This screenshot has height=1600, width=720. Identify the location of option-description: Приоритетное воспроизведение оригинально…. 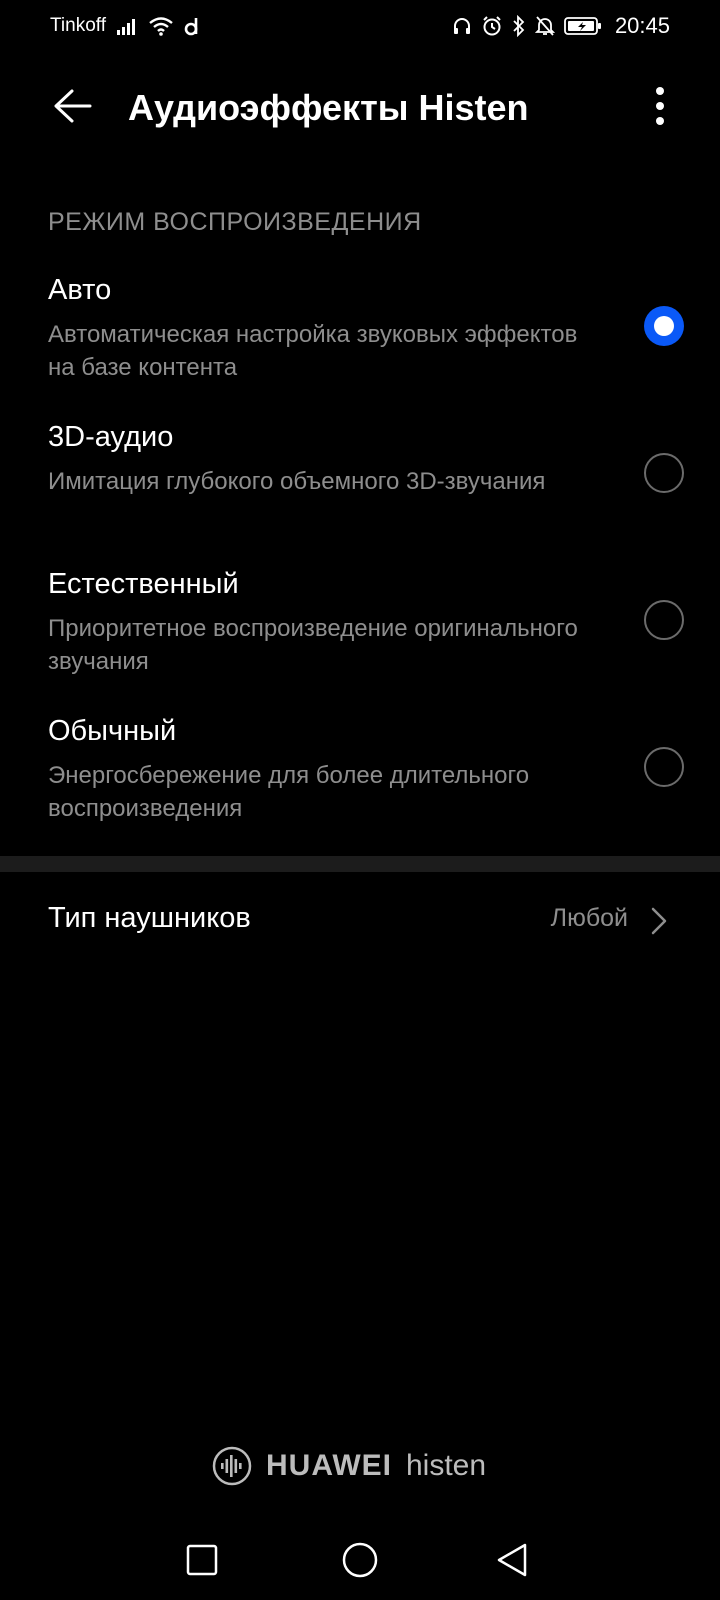
(313, 645).